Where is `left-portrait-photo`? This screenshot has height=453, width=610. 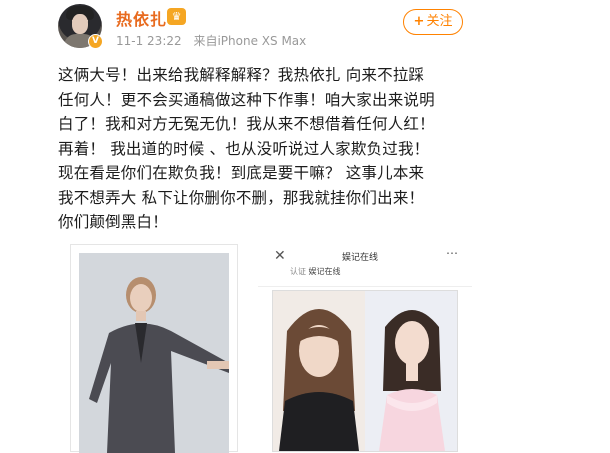 left-portrait-photo is located at coordinates (319, 371).